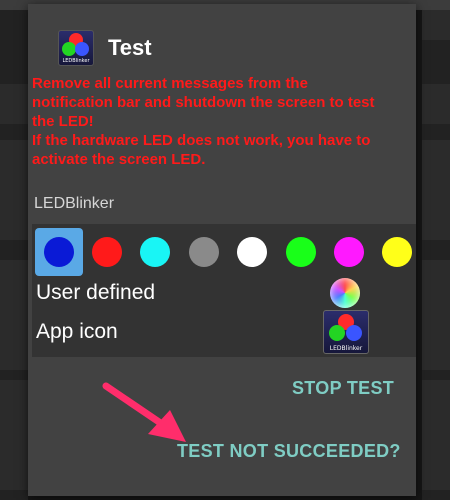  Describe the element at coordinates (63, 121) in the screenshot. I see `message-line: the LED!` at that location.